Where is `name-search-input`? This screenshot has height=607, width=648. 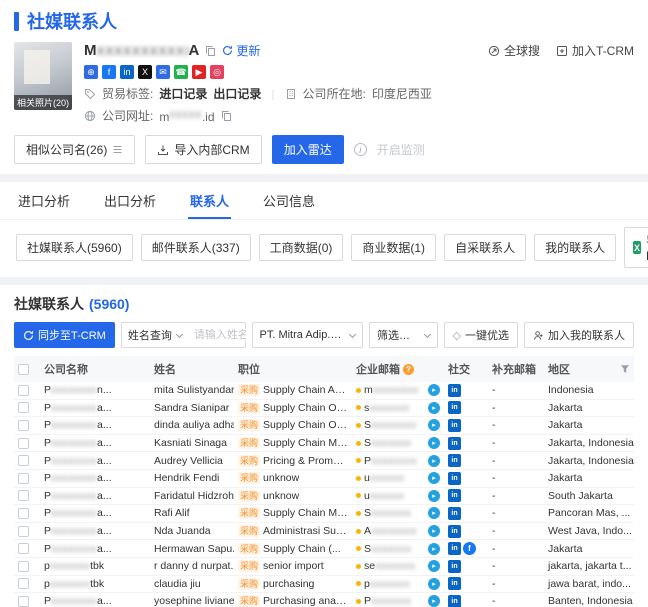 name-search-input is located at coordinates (219, 335).